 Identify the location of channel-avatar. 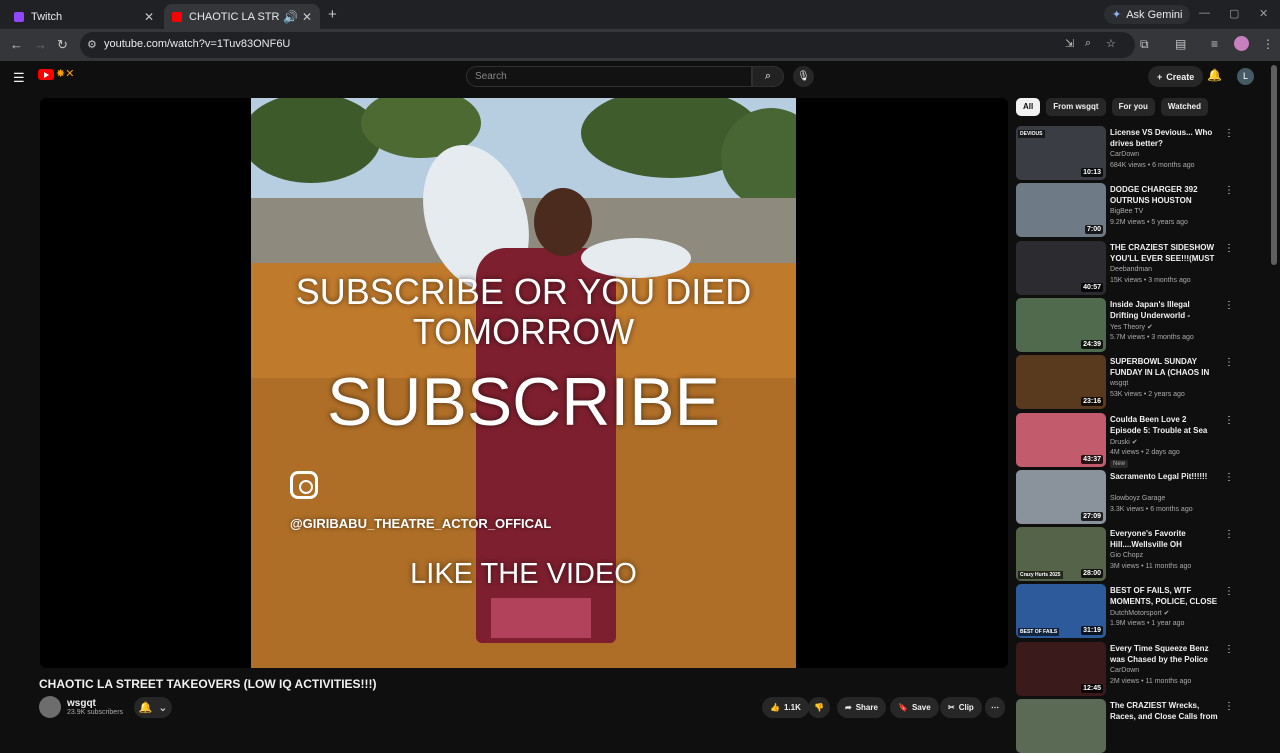
(50, 707).